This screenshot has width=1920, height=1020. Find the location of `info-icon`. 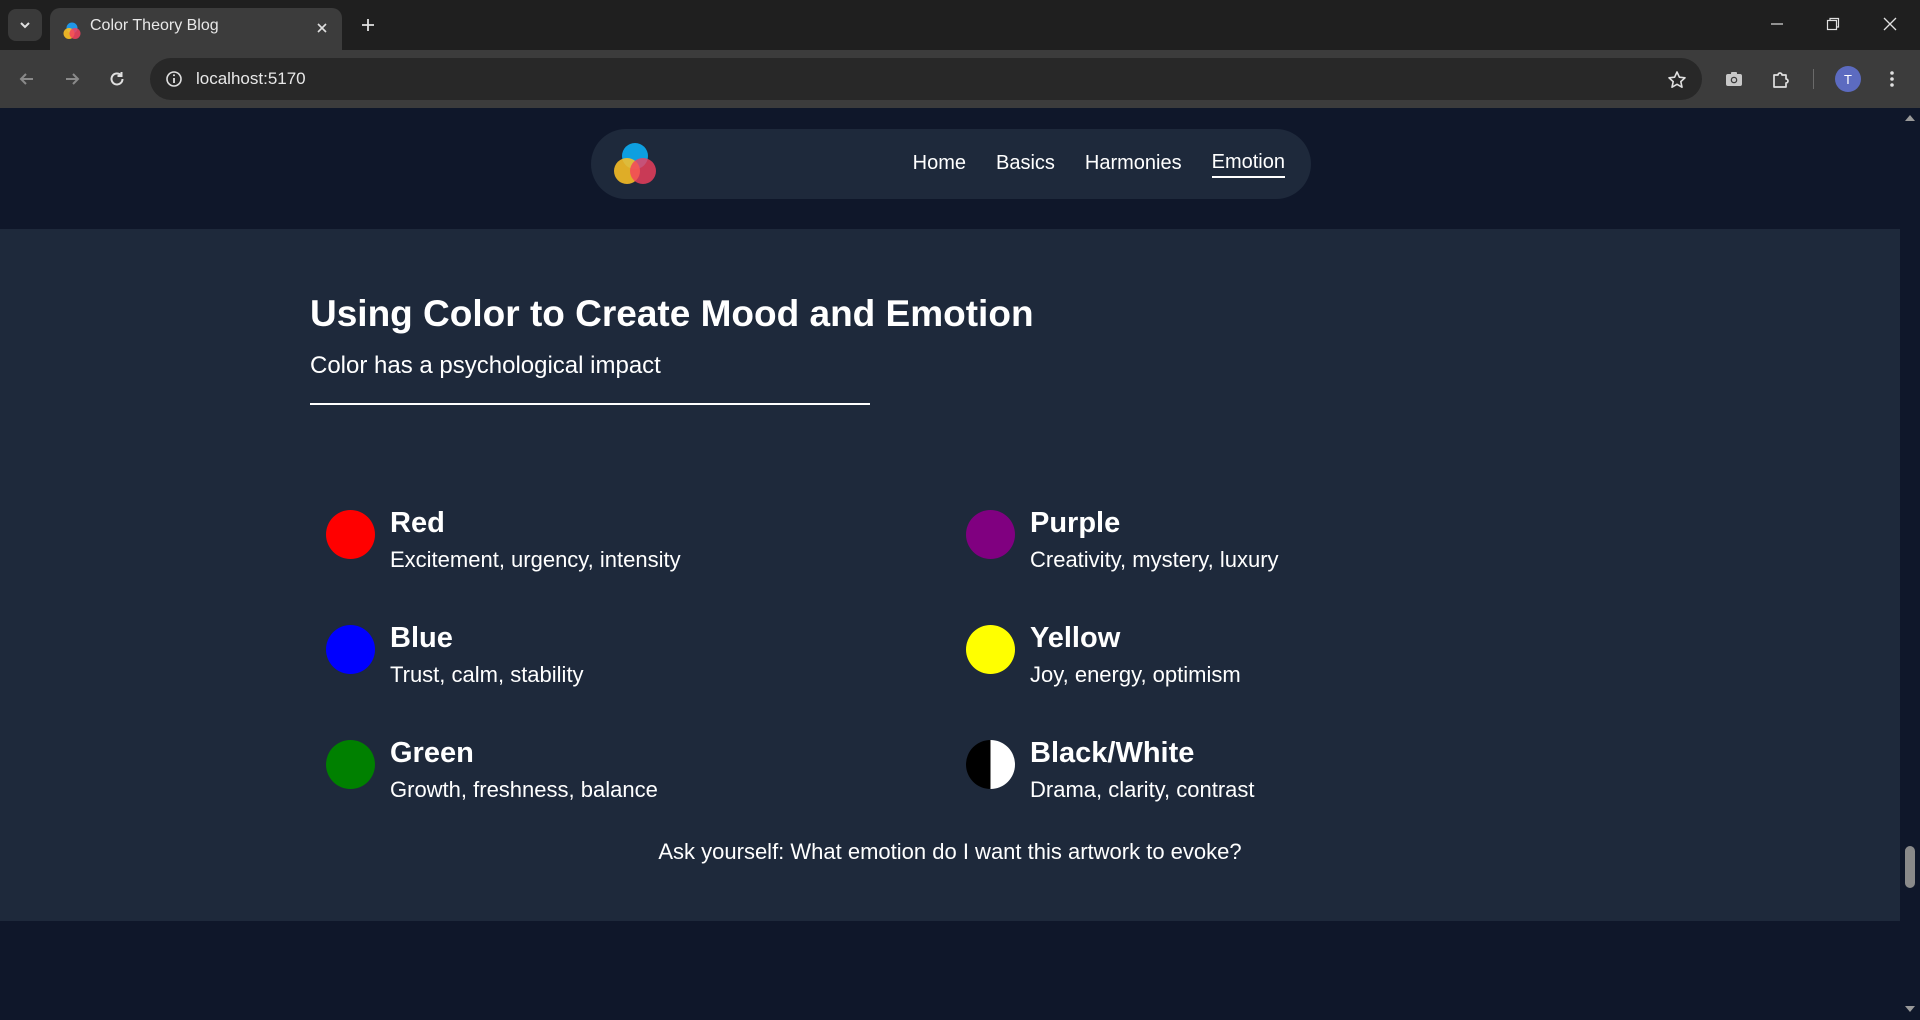

info-icon is located at coordinates (174, 79).